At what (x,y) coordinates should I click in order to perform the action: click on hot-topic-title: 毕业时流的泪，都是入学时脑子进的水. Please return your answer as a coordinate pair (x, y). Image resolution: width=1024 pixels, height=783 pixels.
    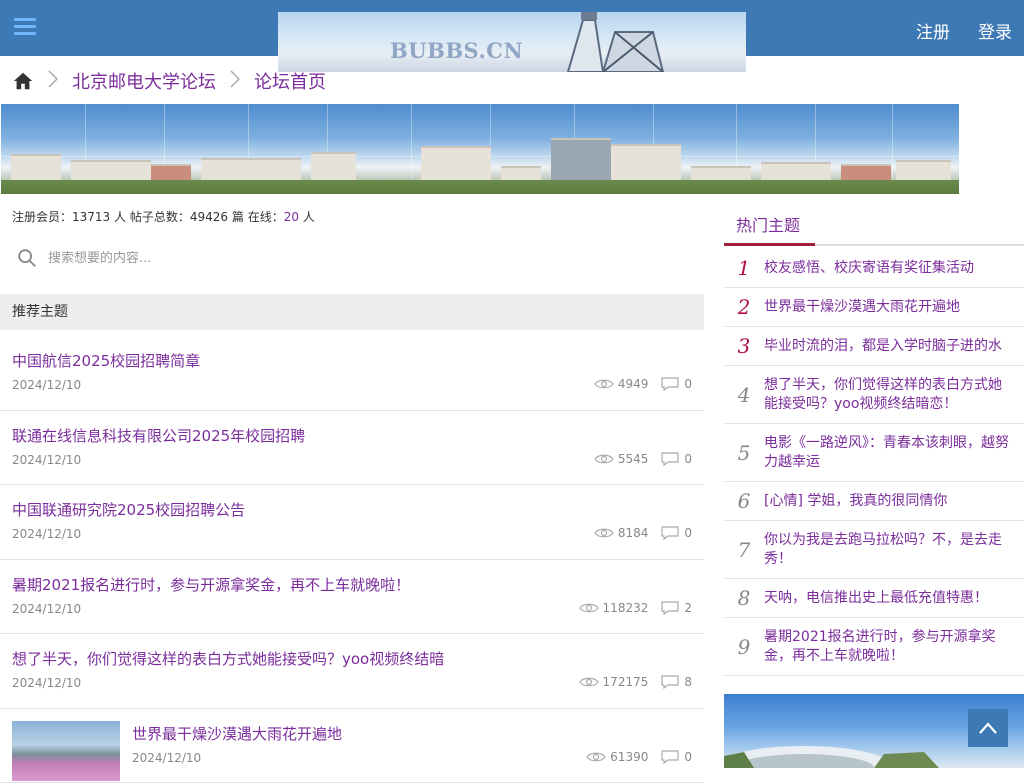
    Looking at the image, I should click on (894, 346).